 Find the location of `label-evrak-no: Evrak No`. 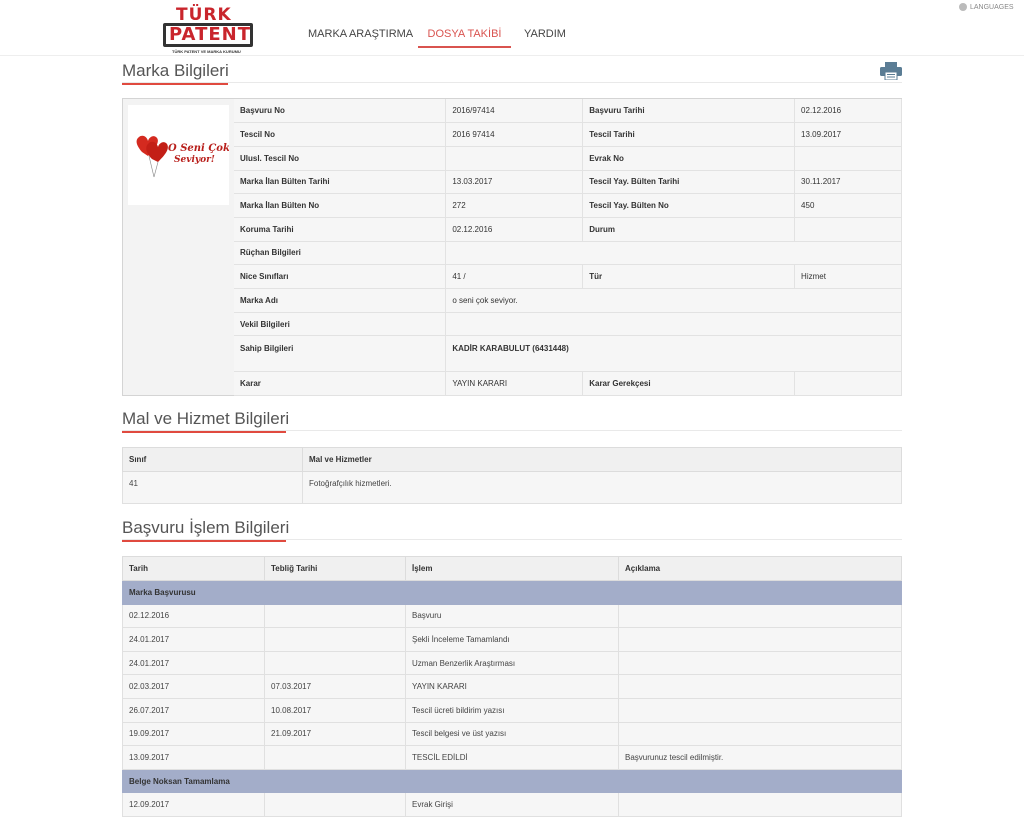

label-evrak-no: Evrak No is located at coordinates (689, 158).